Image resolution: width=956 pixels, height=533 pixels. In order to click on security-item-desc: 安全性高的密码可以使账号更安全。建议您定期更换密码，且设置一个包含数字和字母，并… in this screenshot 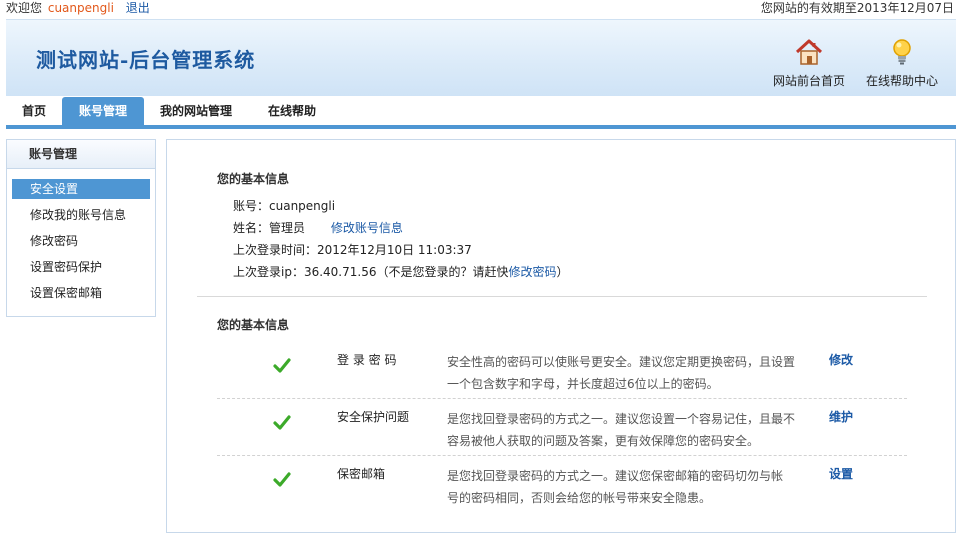, I will do `click(621, 373)`.